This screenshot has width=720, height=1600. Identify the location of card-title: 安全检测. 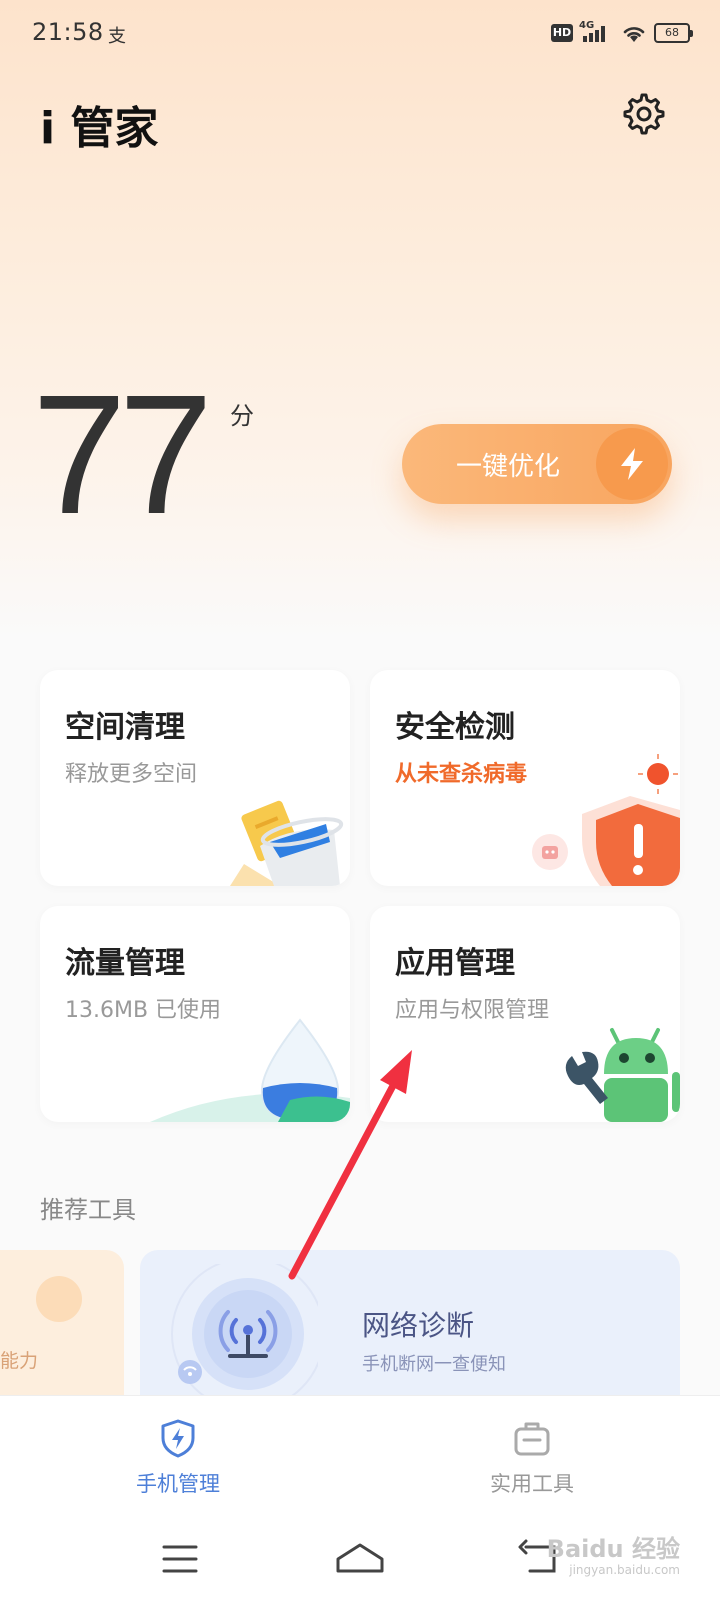
(455, 727).